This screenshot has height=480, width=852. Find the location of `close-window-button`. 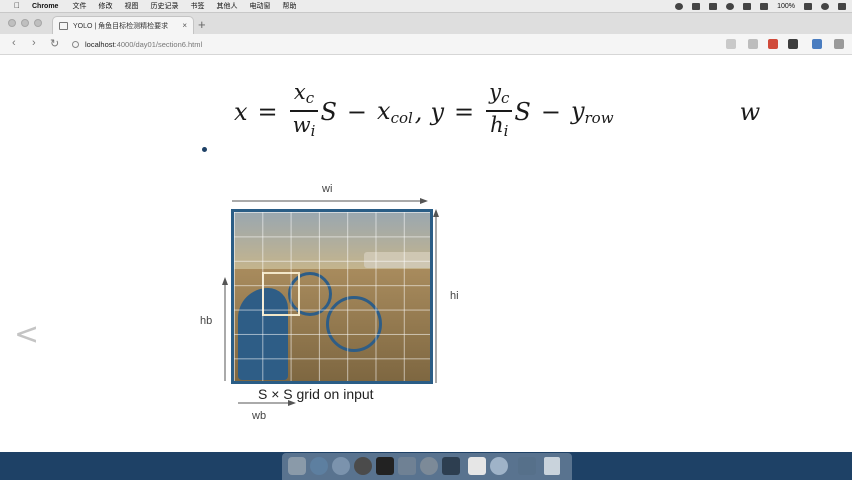

close-window-button is located at coordinates (12, 23).